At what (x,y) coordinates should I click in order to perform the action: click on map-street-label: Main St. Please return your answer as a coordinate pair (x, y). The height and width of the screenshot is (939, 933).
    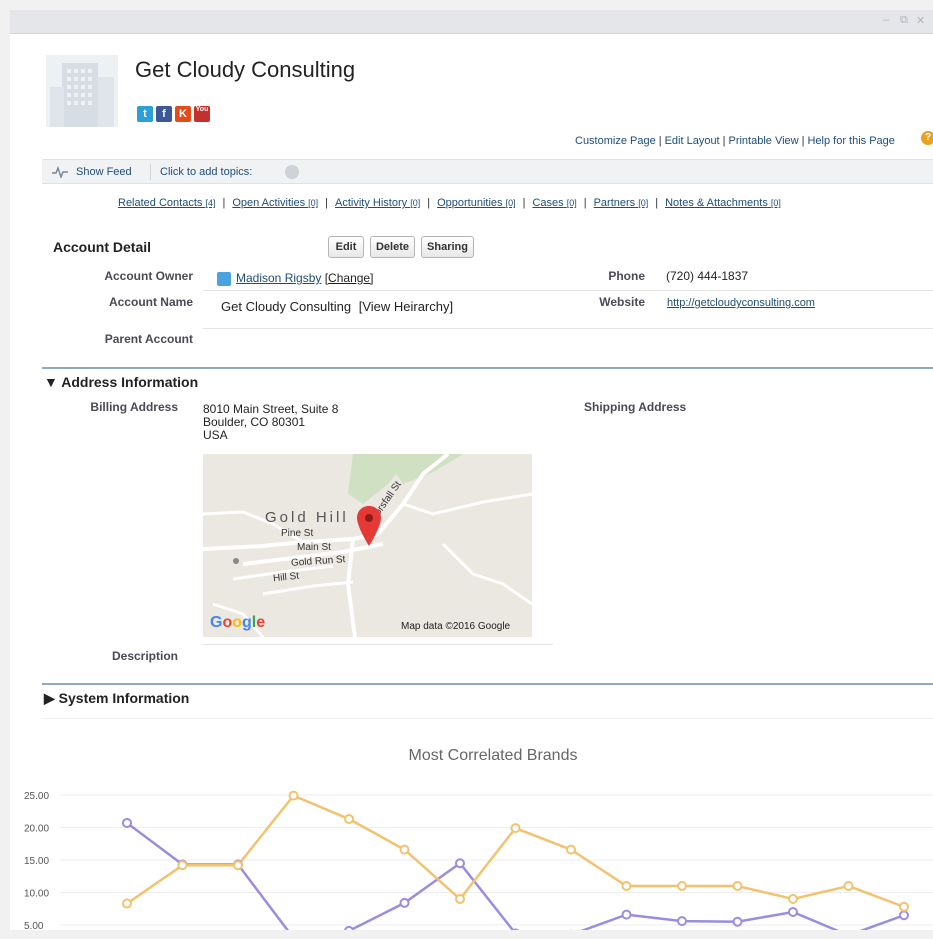
    Looking at the image, I should click on (314, 547).